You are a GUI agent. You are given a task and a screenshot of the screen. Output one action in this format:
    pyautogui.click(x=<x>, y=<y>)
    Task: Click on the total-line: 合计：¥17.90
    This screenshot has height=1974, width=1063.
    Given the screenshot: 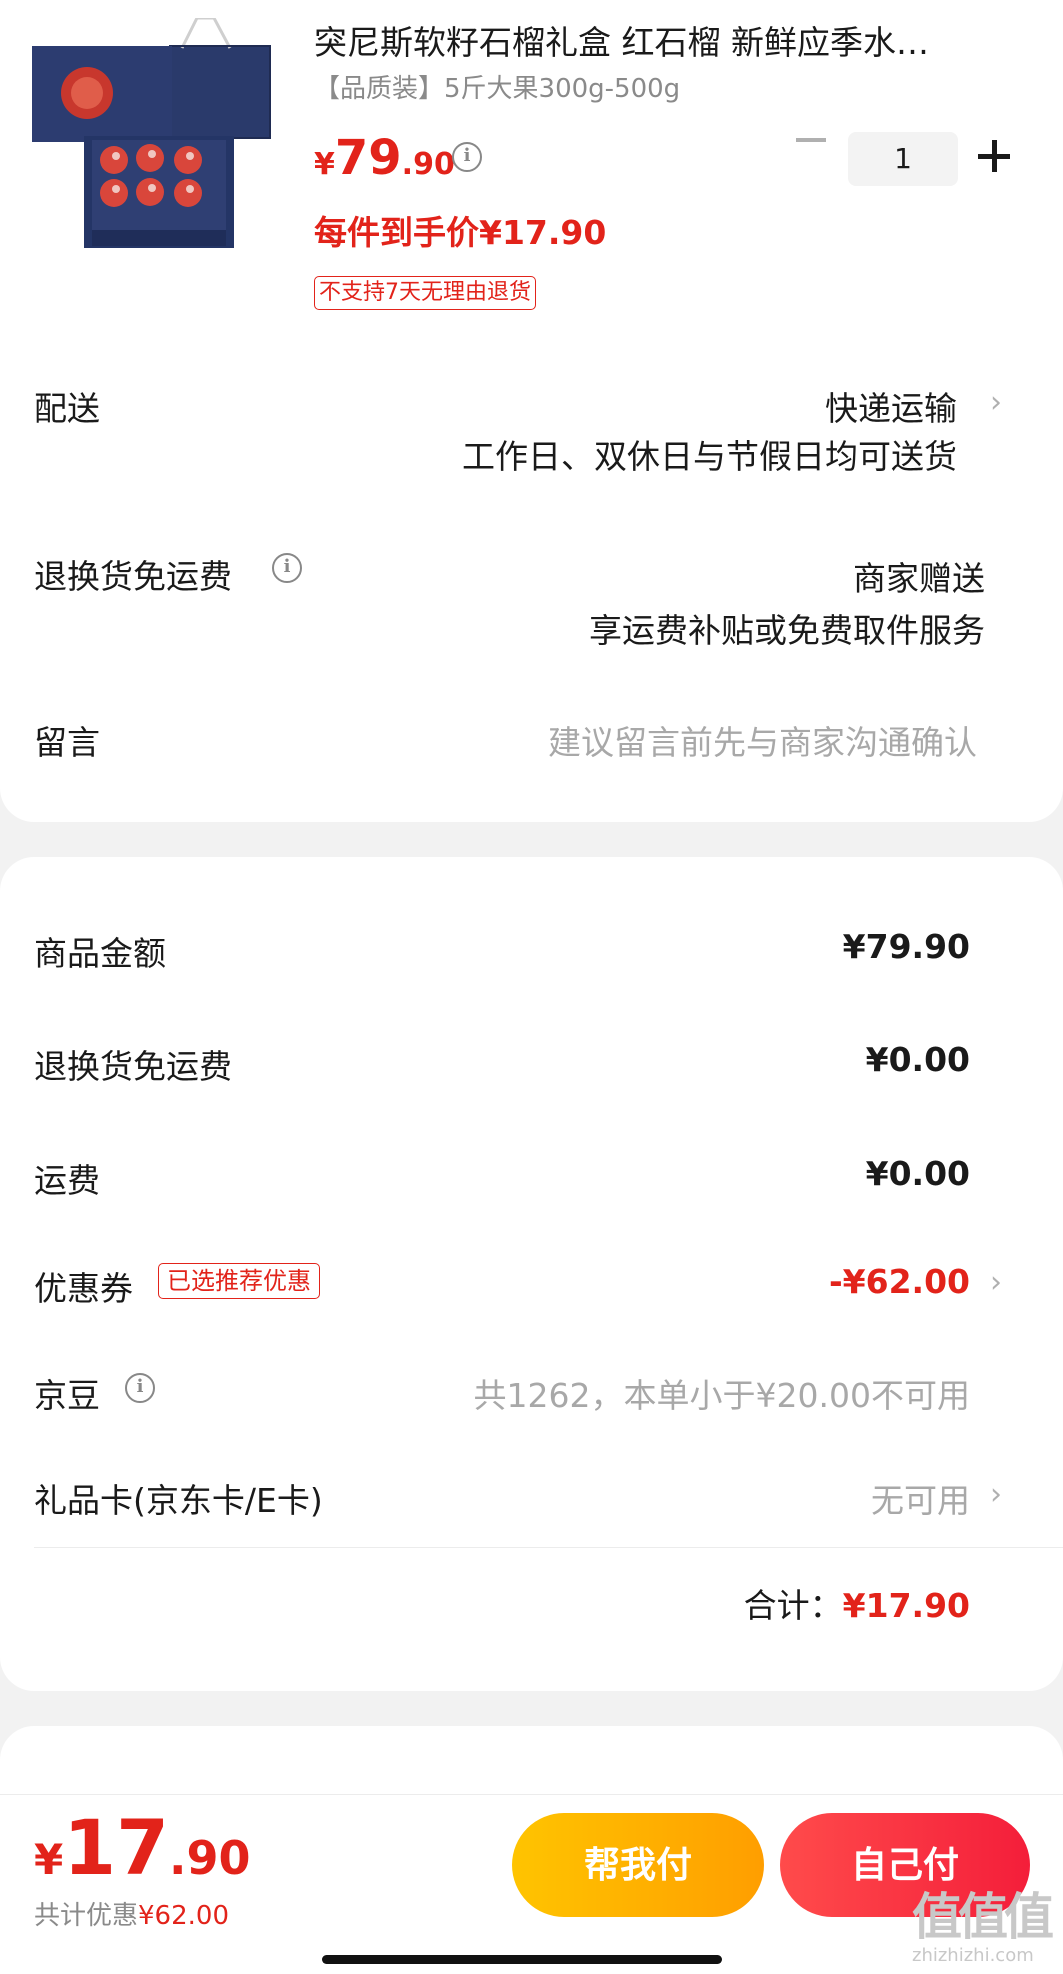 What is the action you would take?
    pyautogui.click(x=857, y=1603)
    